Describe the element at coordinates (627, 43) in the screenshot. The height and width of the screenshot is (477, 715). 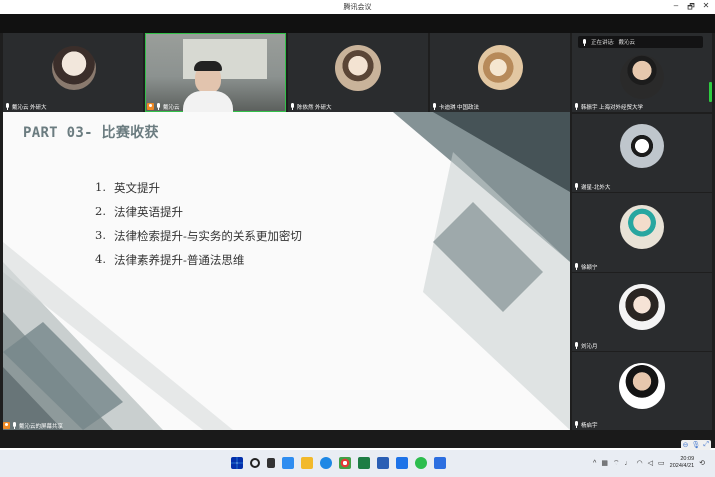
I see `speaking-name: 戴沁云` at that location.